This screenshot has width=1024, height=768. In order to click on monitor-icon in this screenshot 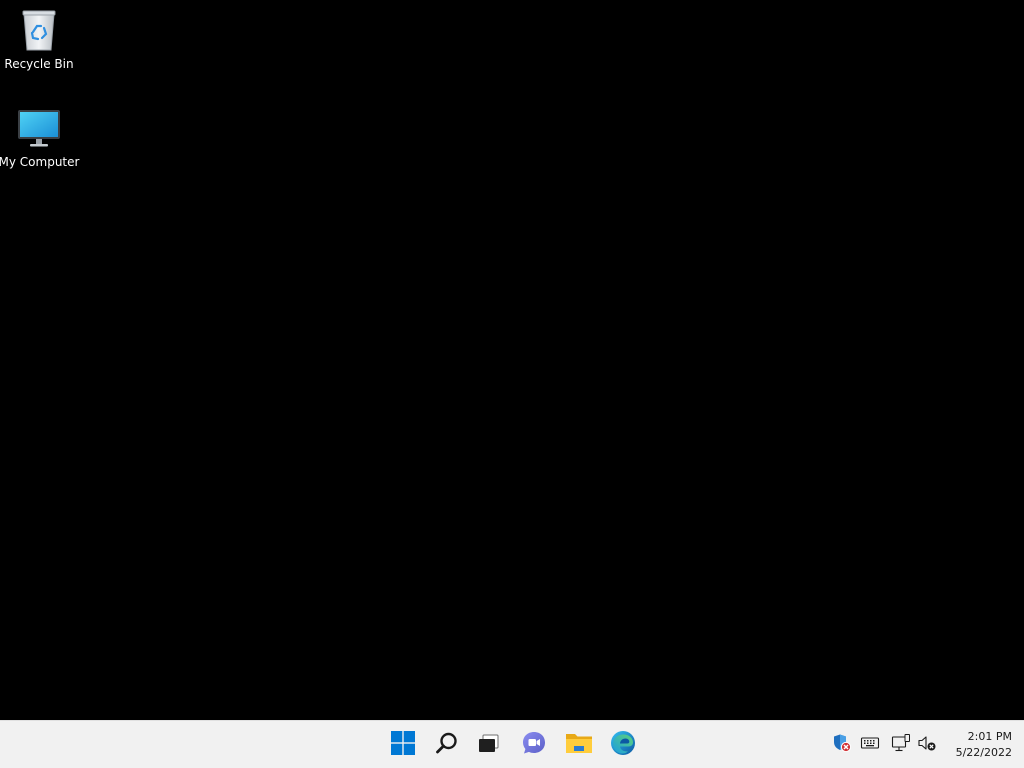, I will do `click(39, 128)`.